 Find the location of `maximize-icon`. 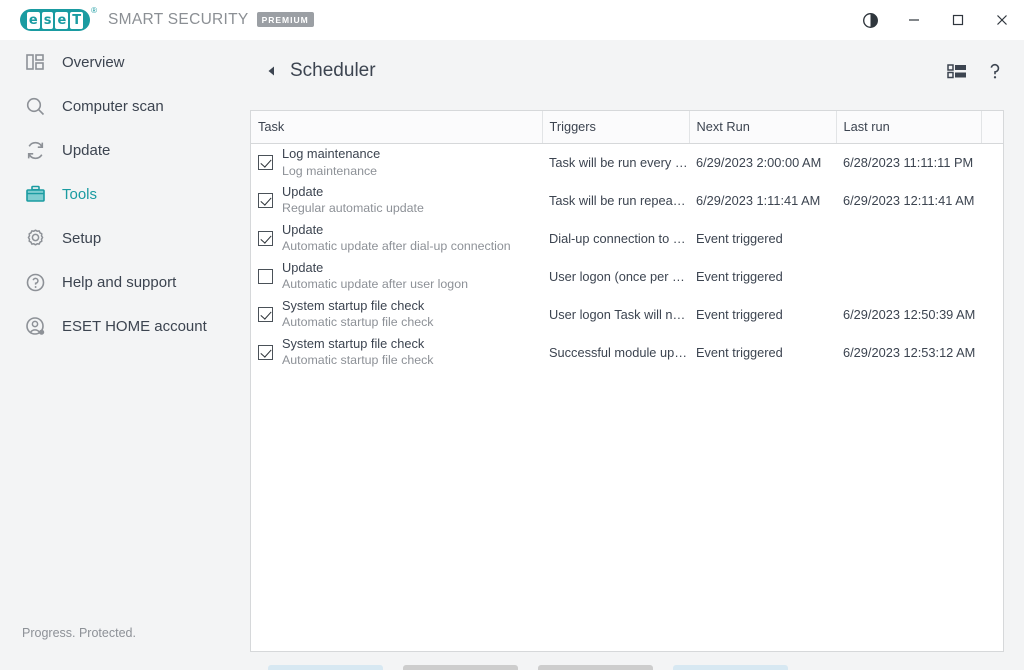

maximize-icon is located at coordinates (958, 20).